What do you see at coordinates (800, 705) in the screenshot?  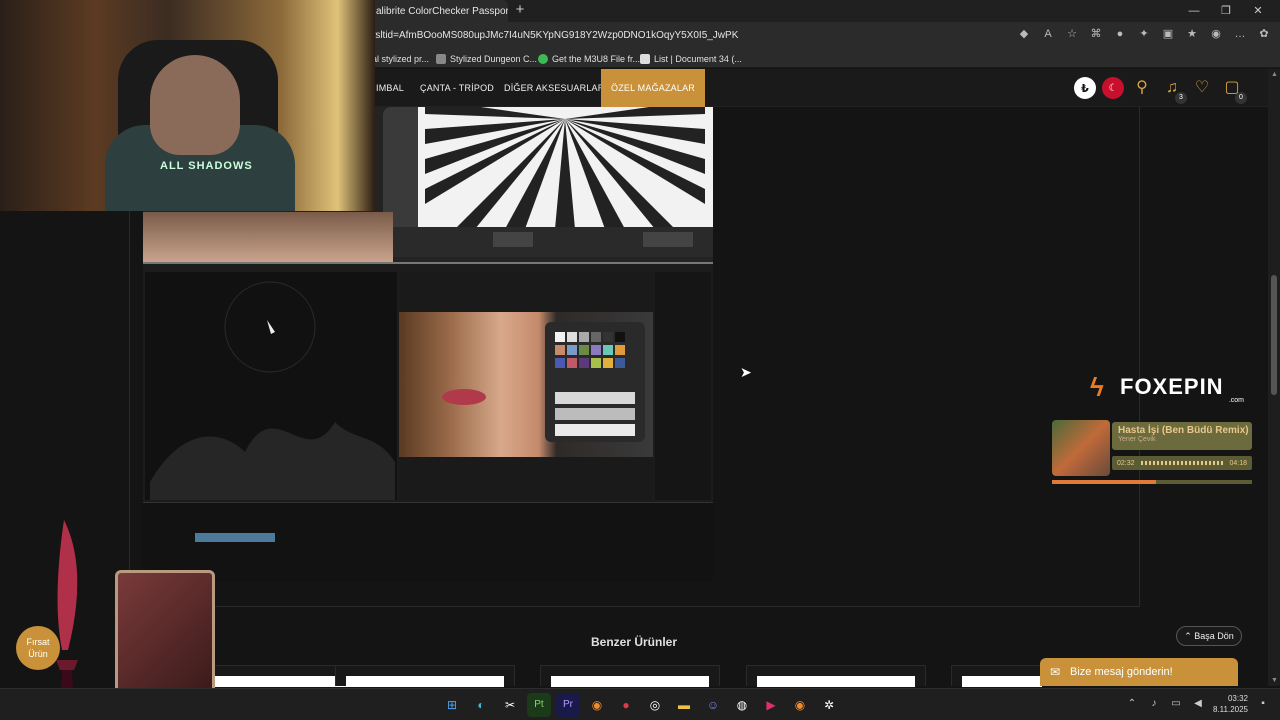 I see `blender-2-icon: ◉` at bounding box center [800, 705].